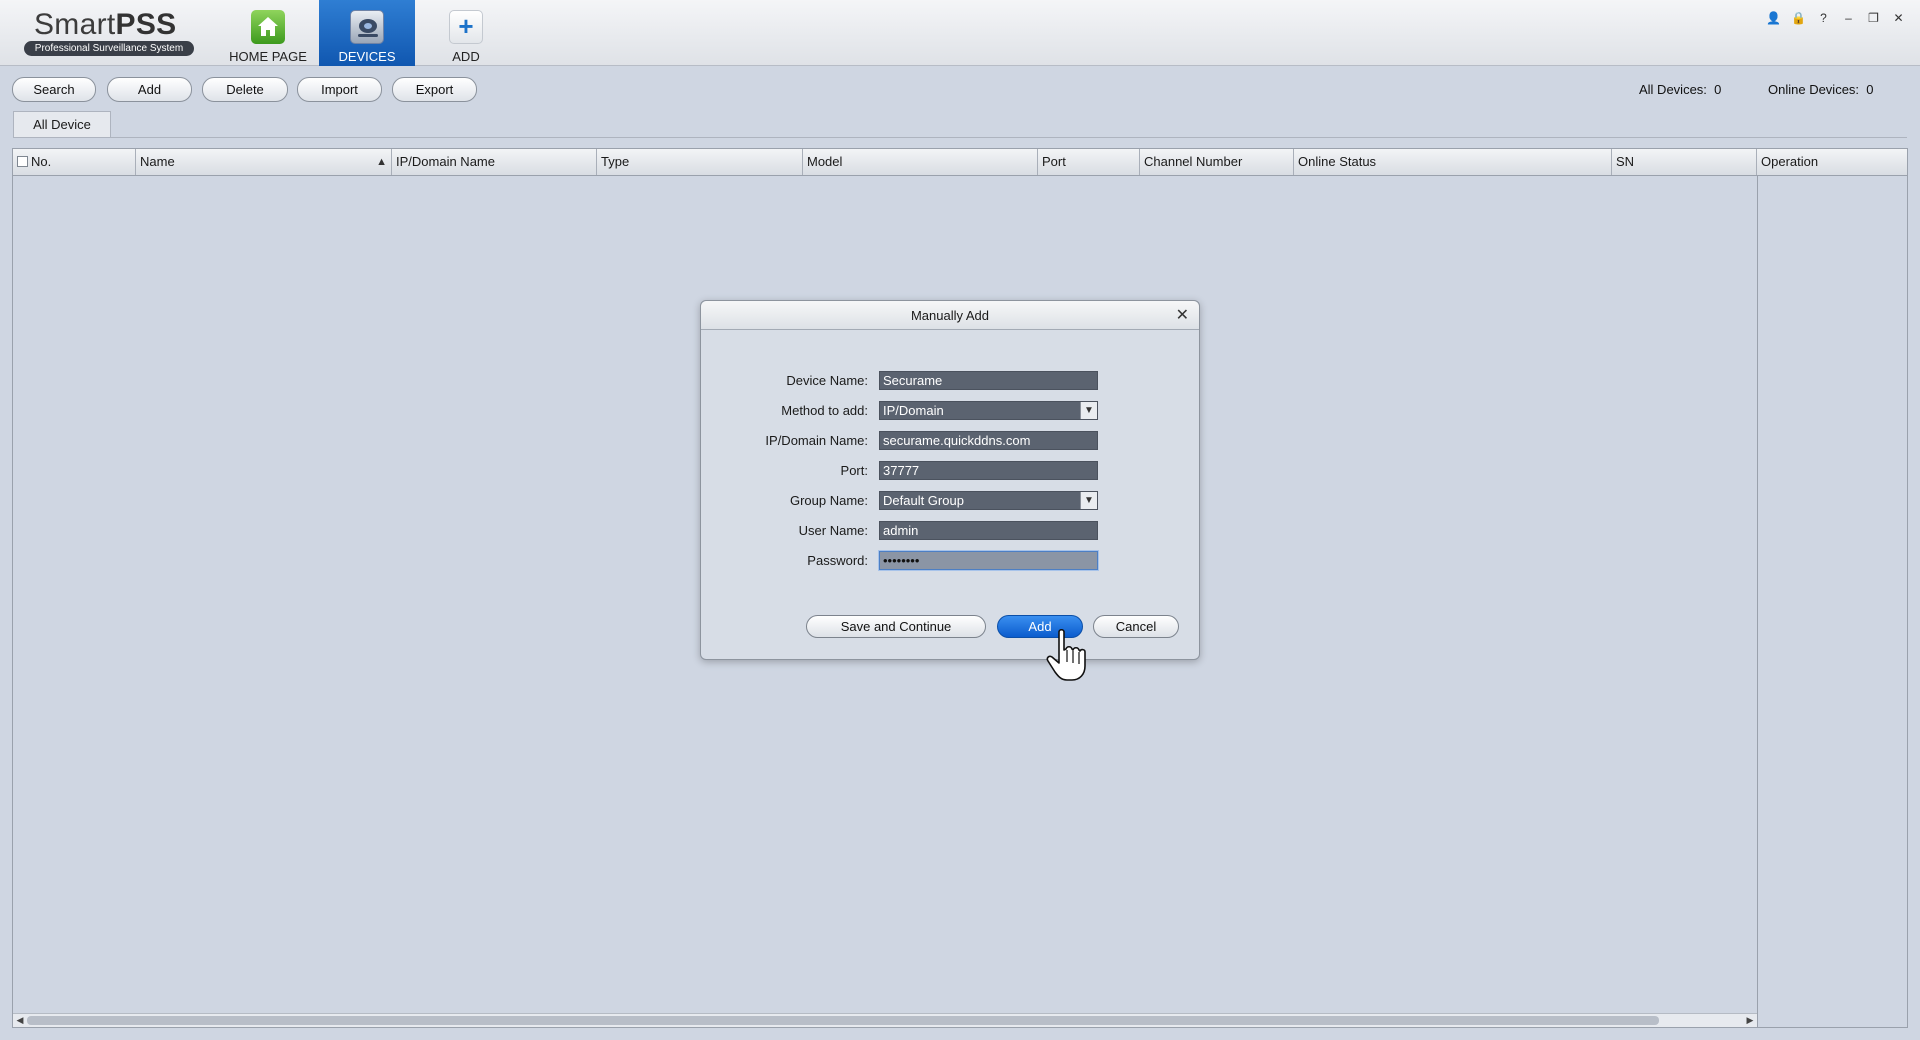  Describe the element at coordinates (367, 27) in the screenshot. I see `camera-icon` at that location.